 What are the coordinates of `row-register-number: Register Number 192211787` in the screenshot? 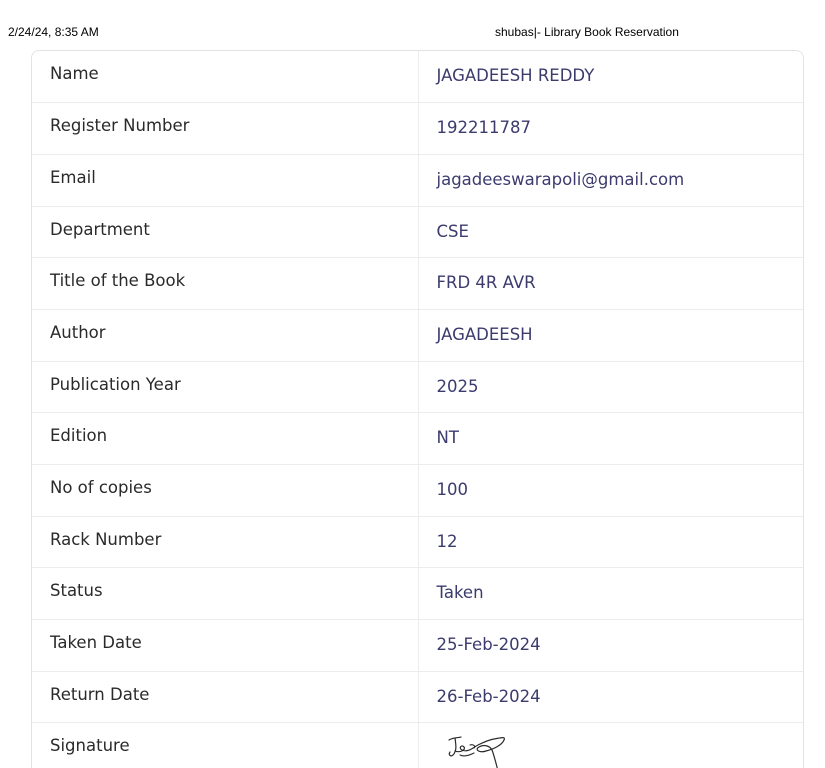 It's located at (417, 128).